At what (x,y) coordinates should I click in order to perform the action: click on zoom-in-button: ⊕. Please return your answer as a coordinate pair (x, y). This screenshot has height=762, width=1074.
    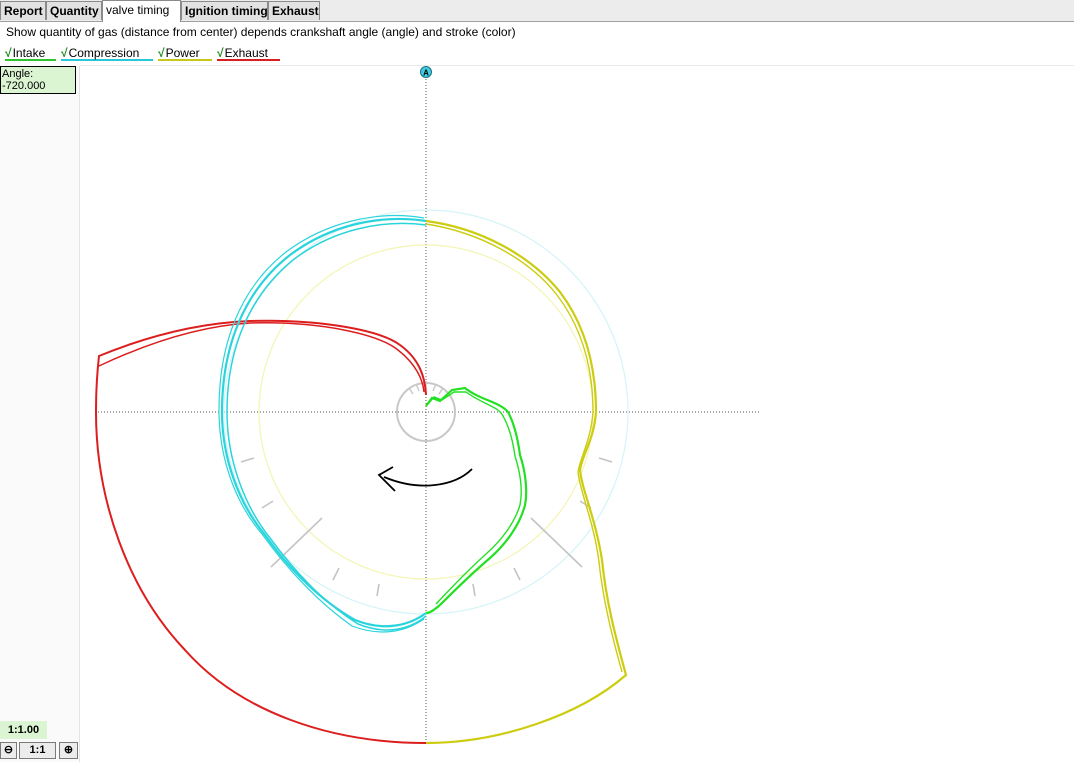
    Looking at the image, I should click on (68, 750).